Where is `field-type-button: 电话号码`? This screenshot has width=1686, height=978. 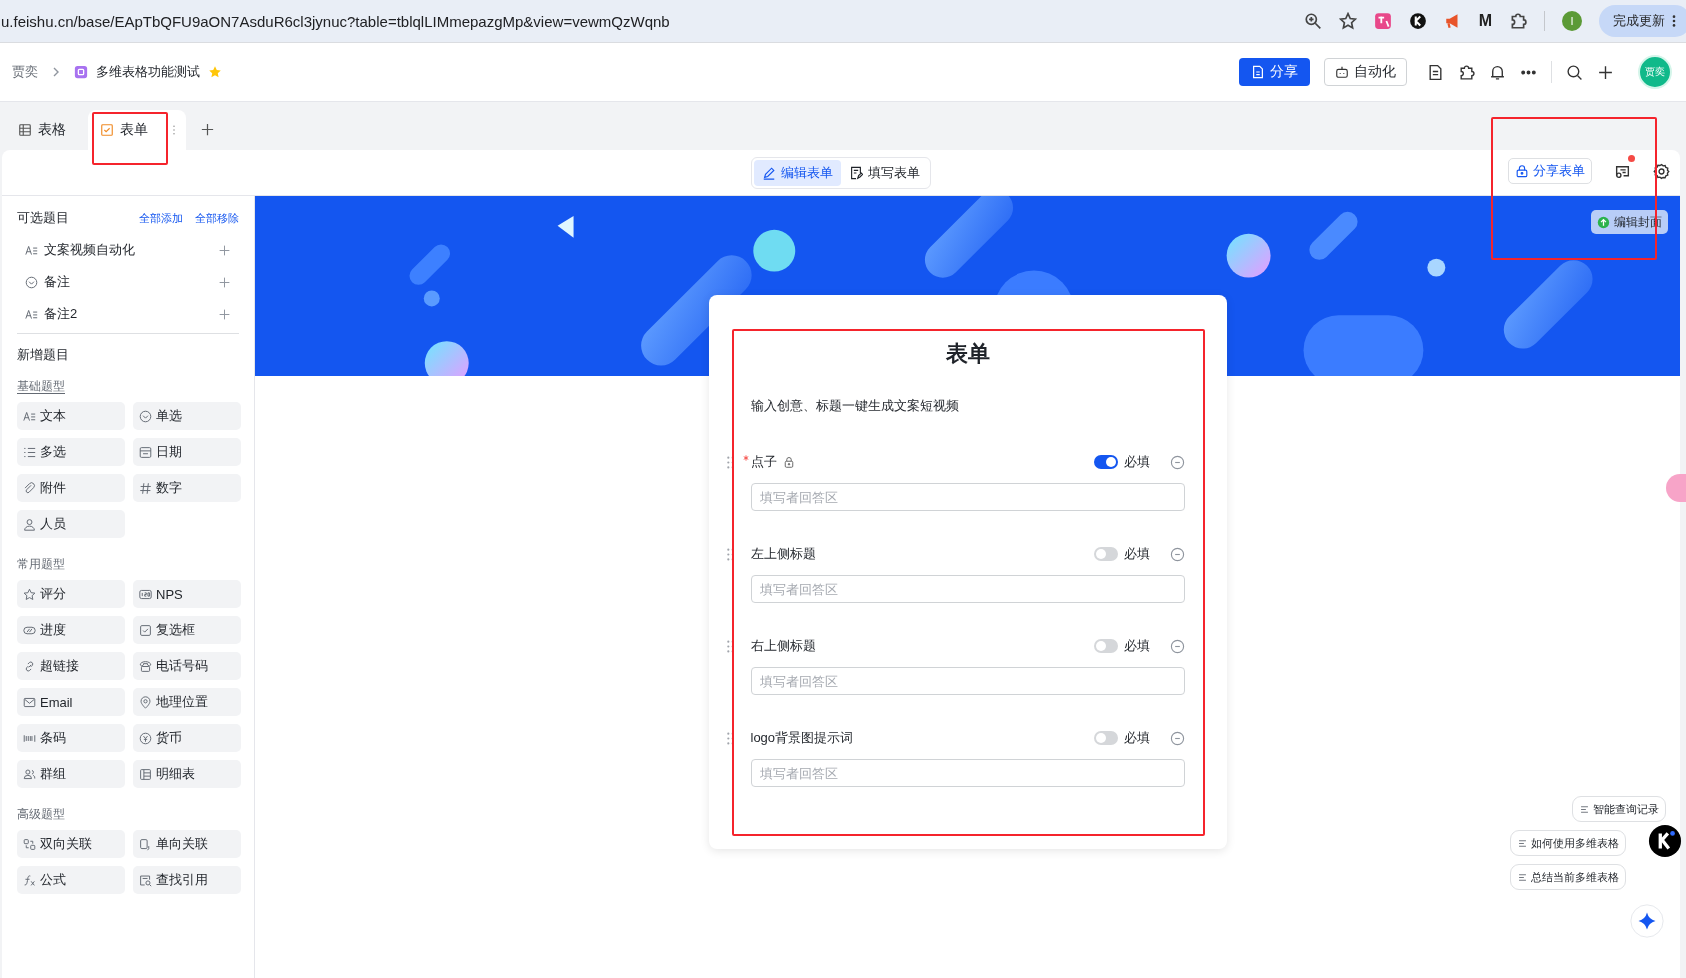 field-type-button: 电话号码 is located at coordinates (187, 666).